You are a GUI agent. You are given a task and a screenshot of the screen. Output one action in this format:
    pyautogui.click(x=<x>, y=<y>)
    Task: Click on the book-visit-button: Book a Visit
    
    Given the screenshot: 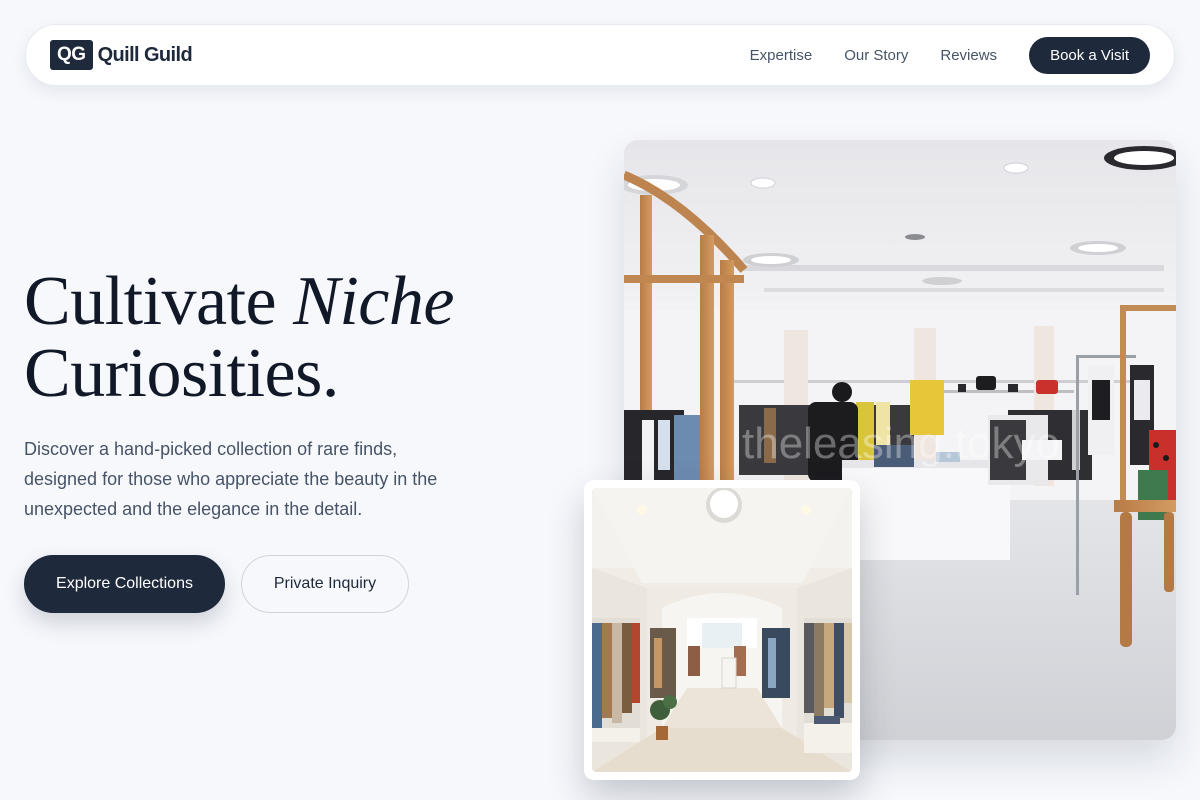 What is the action you would take?
    pyautogui.click(x=1089, y=55)
    